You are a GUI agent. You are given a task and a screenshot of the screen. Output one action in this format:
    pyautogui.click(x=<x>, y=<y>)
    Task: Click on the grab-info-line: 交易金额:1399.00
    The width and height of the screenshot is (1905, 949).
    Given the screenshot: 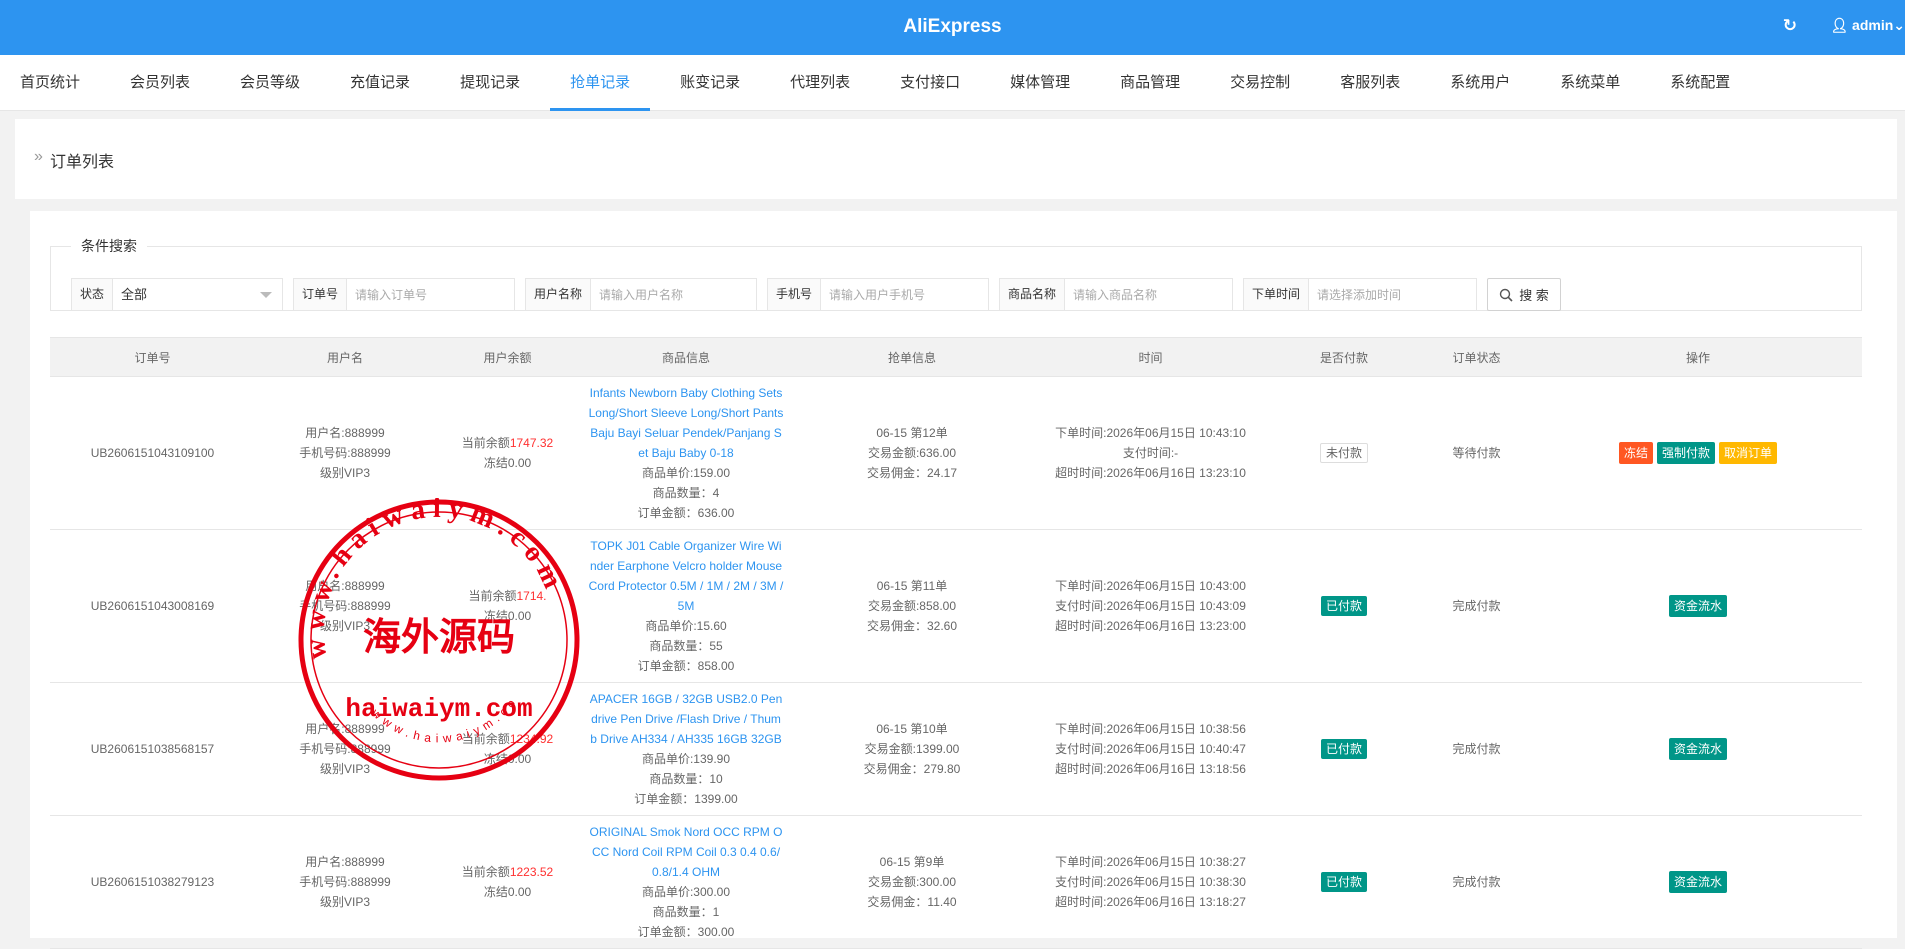 What is the action you would take?
    pyautogui.click(x=912, y=749)
    